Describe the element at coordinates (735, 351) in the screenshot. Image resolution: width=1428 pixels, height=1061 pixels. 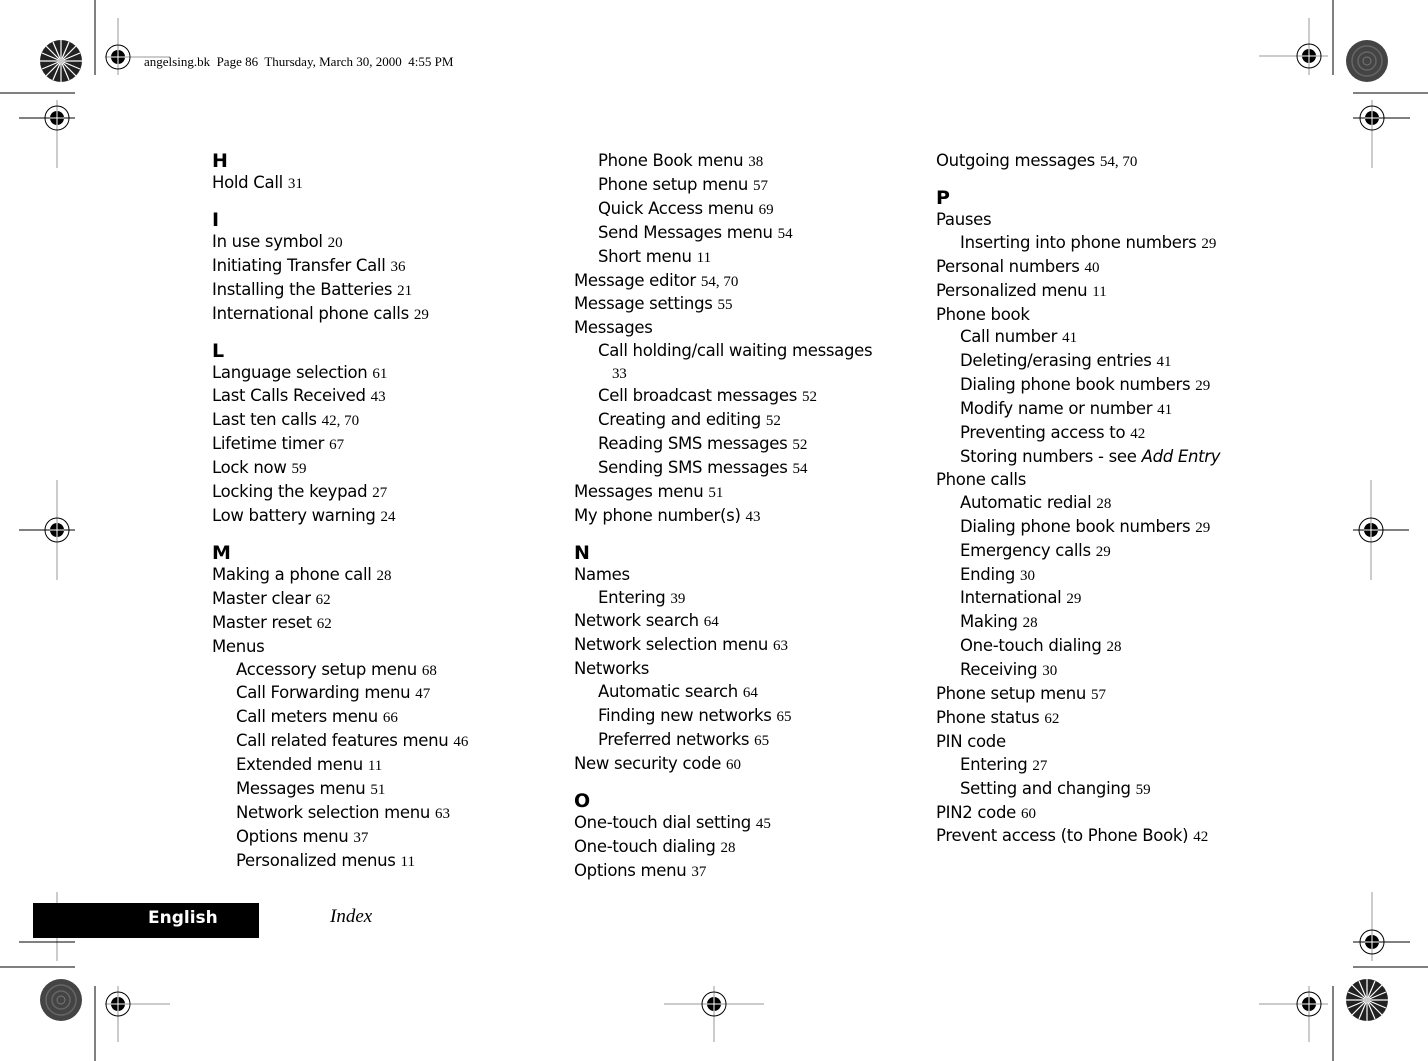
I see `index-term: Call holding/call waiting messages` at that location.